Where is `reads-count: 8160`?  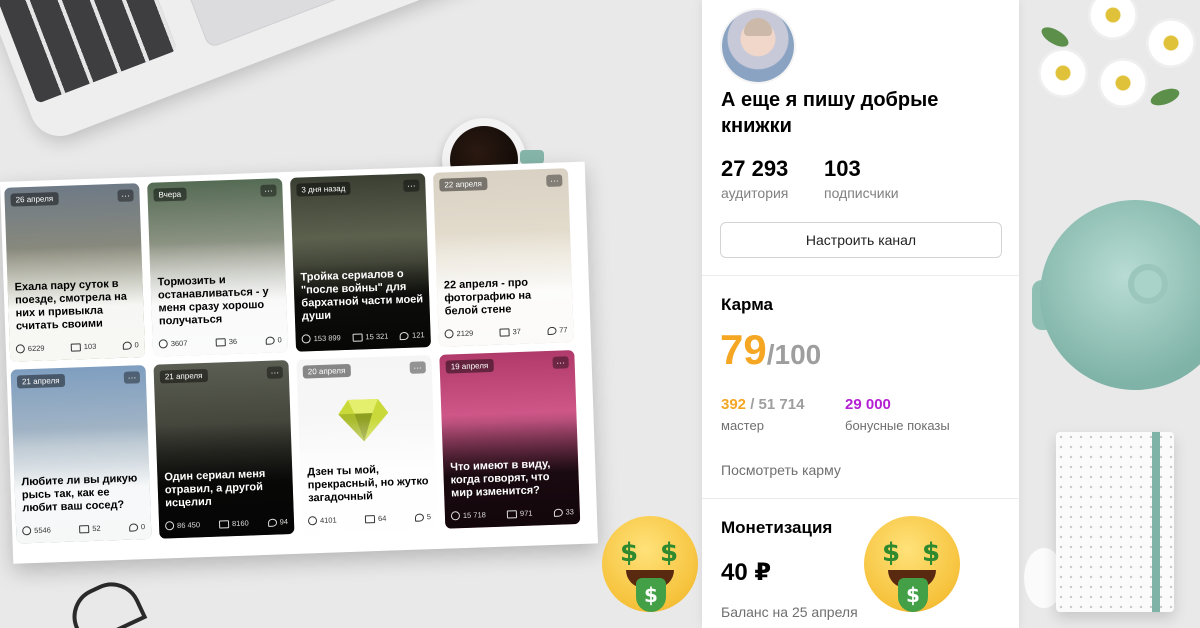 reads-count: 8160 is located at coordinates (240, 523).